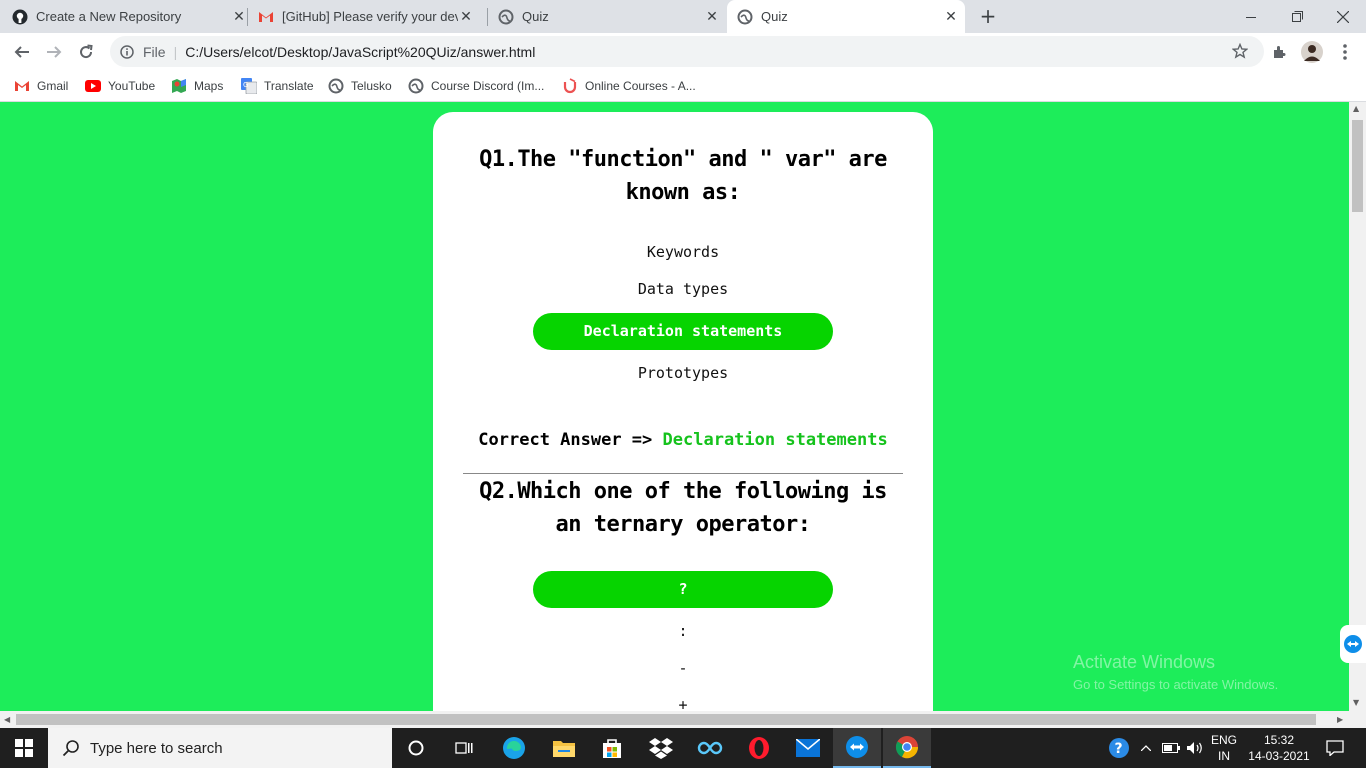  What do you see at coordinates (661, 748) in the screenshot?
I see `dropbox-icon` at bounding box center [661, 748].